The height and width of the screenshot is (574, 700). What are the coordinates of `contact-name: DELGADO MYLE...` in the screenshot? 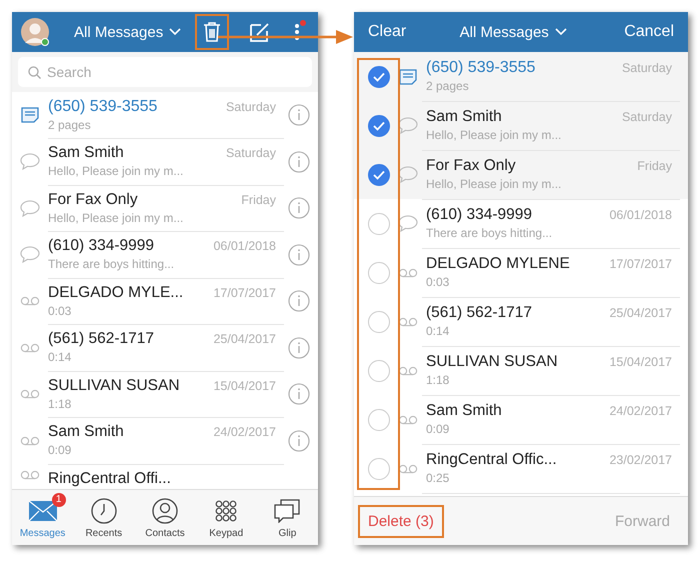 It's located at (116, 293).